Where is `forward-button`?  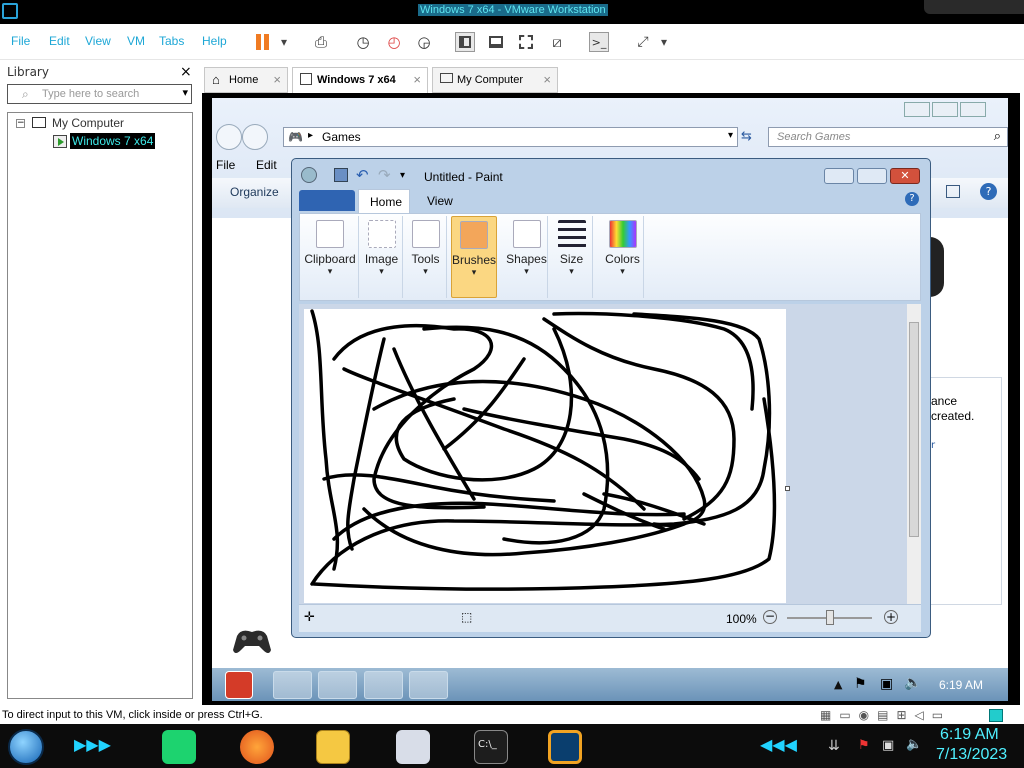
forward-button is located at coordinates (255, 137).